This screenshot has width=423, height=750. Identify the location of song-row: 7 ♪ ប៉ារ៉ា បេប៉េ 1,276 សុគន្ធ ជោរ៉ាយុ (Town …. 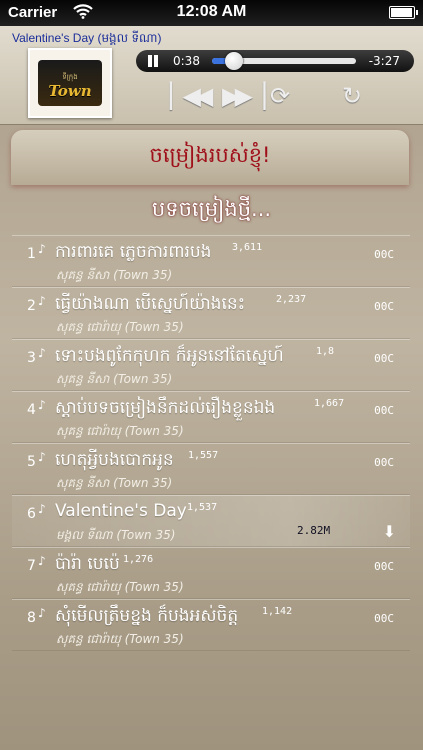
(211, 573).